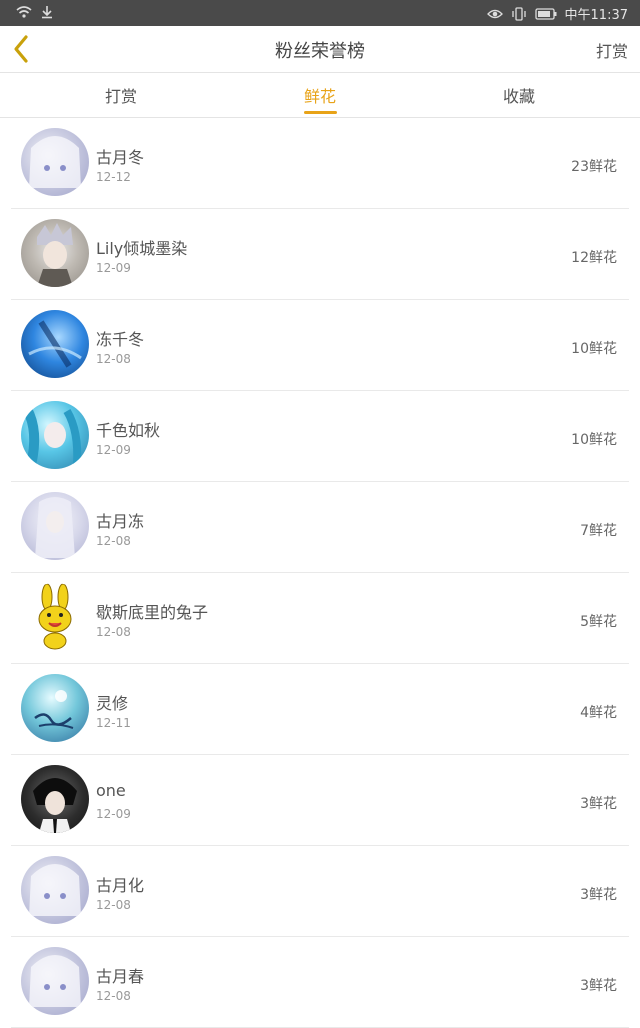 The image size is (640, 1028). I want to click on top-nav-bar: 粉丝荣誉榜 打赏, so click(320, 49).